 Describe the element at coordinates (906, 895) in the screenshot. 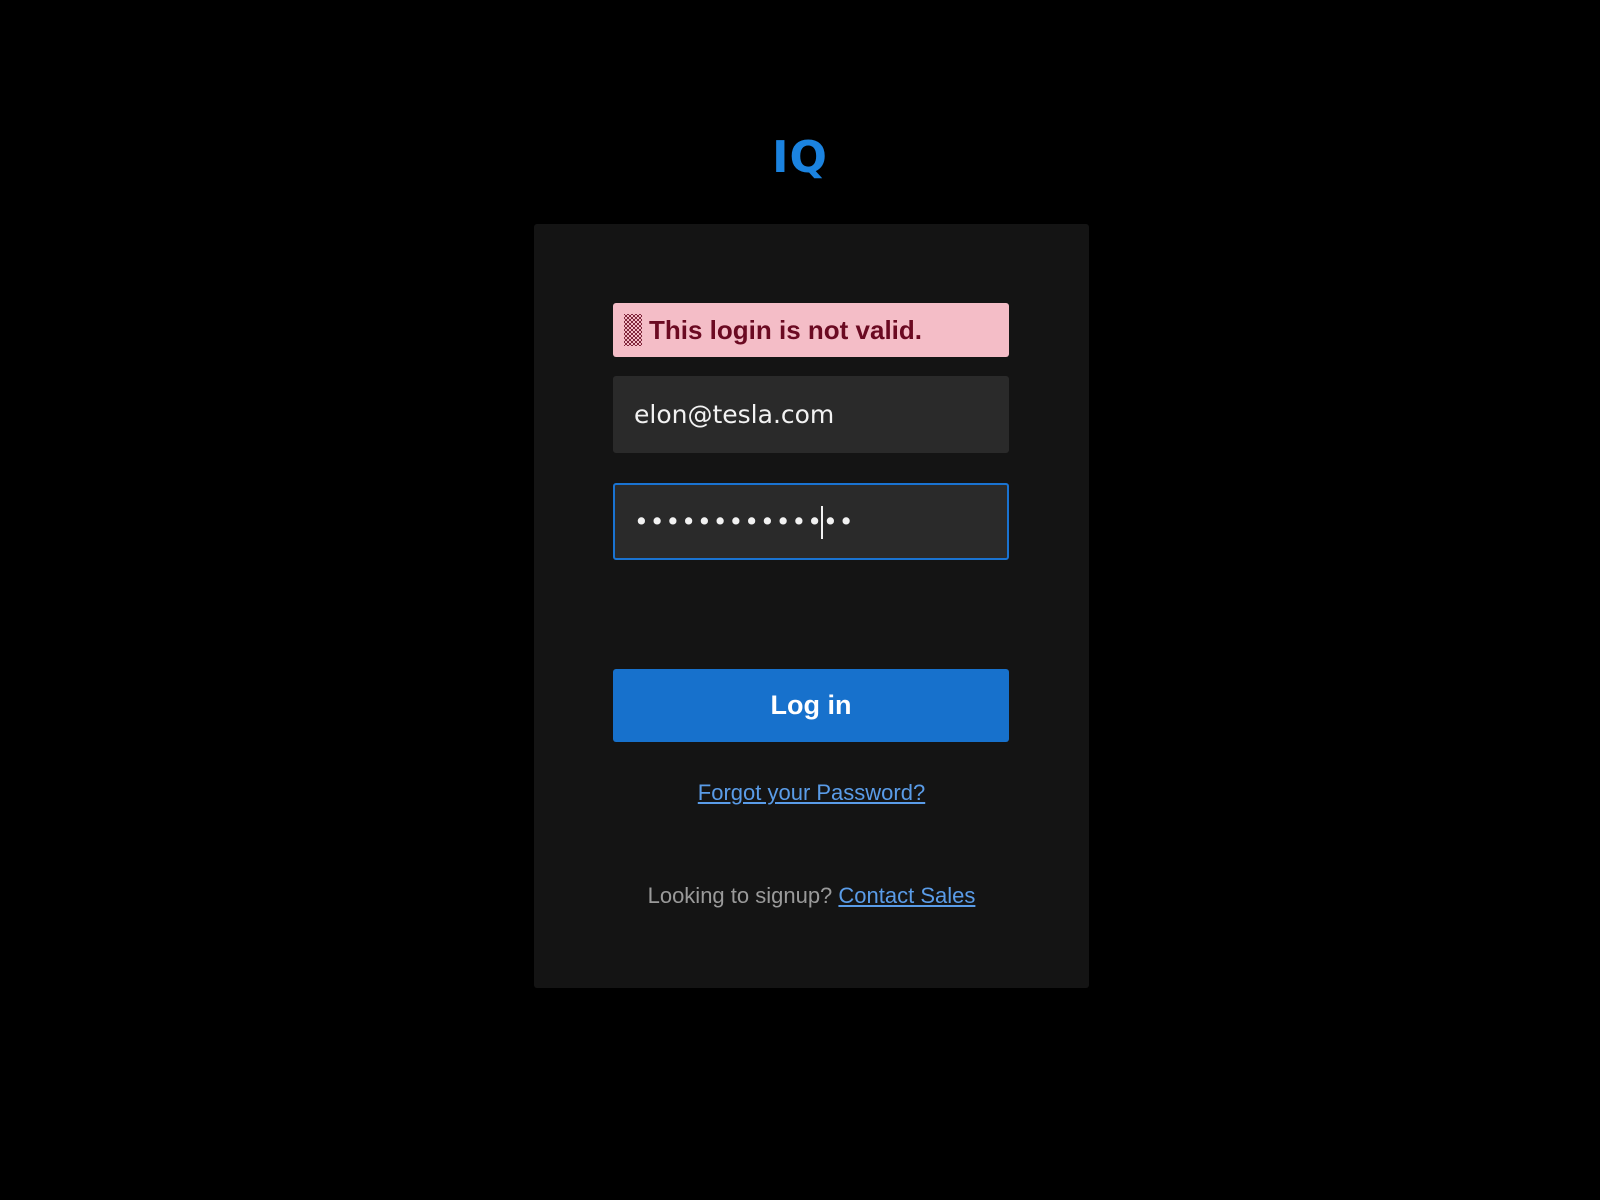

I see `contact-sales-link: Contact Sales` at that location.